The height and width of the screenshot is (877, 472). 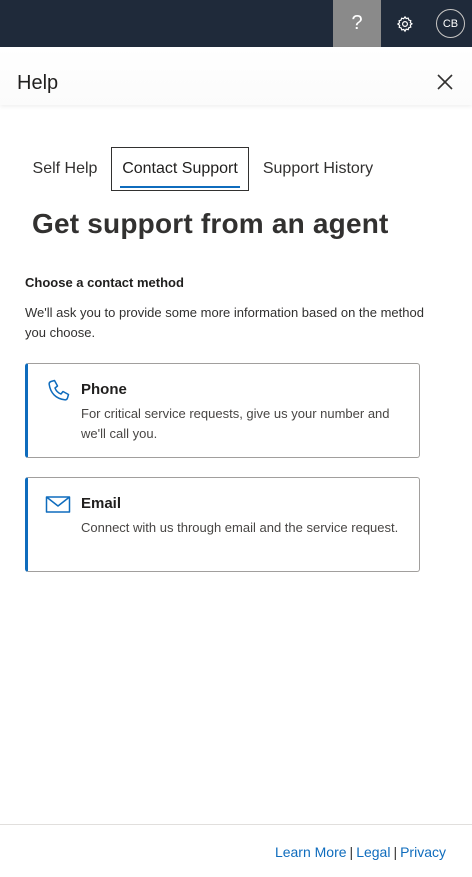 I want to click on phone-icon, so click(x=59, y=390).